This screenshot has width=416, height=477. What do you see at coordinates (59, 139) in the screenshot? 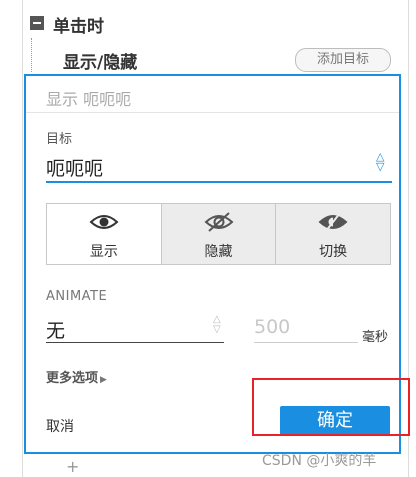
I see `target-label: 目标` at bounding box center [59, 139].